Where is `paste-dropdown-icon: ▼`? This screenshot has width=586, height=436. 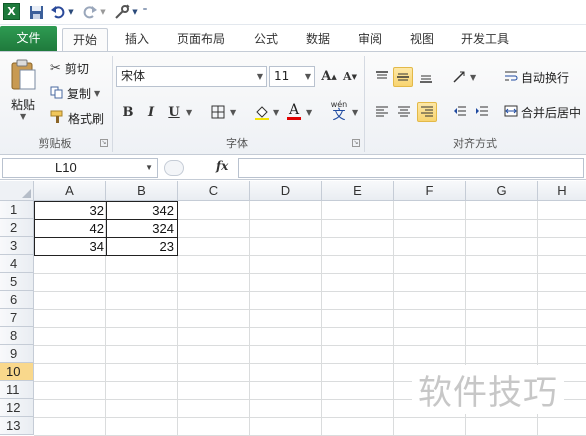
paste-dropdown-icon: ▼ is located at coordinates (23, 116).